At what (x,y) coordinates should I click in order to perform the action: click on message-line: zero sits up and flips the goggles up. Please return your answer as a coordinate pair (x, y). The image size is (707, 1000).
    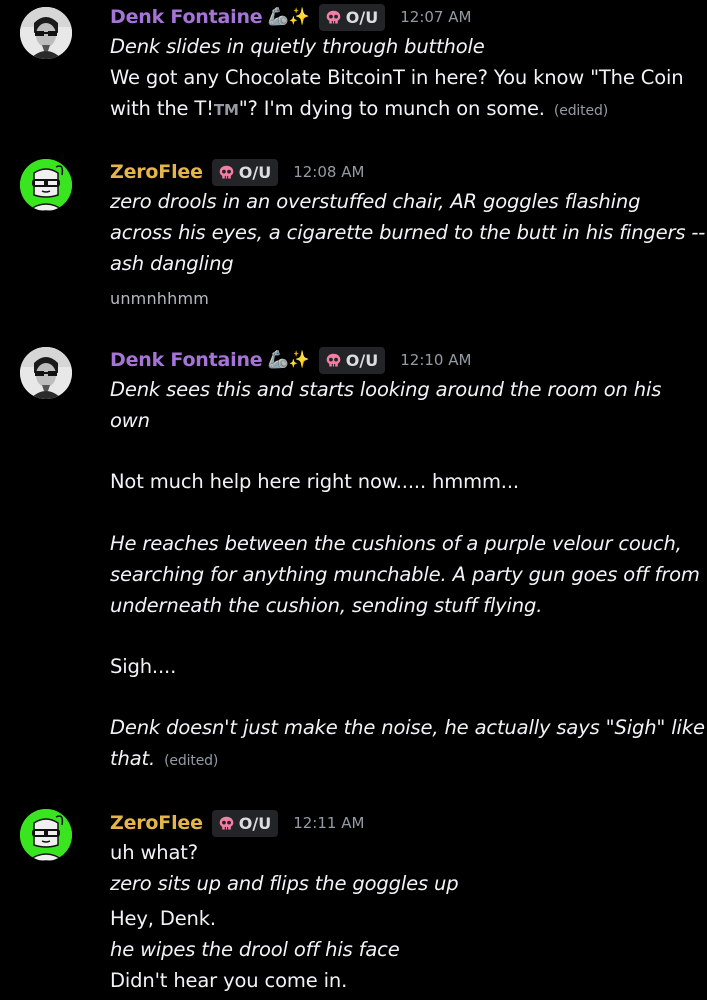
    Looking at the image, I should click on (284, 883).